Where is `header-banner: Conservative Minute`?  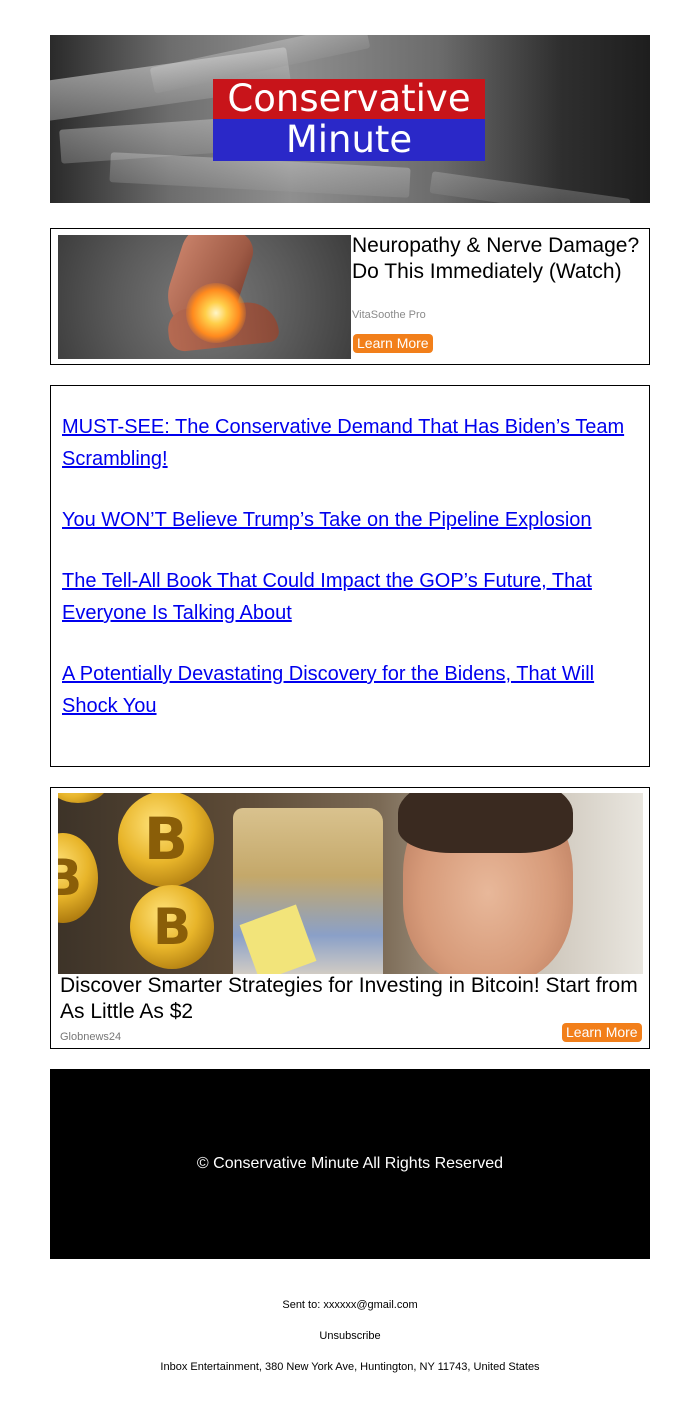 header-banner: Conservative Minute is located at coordinates (350, 119).